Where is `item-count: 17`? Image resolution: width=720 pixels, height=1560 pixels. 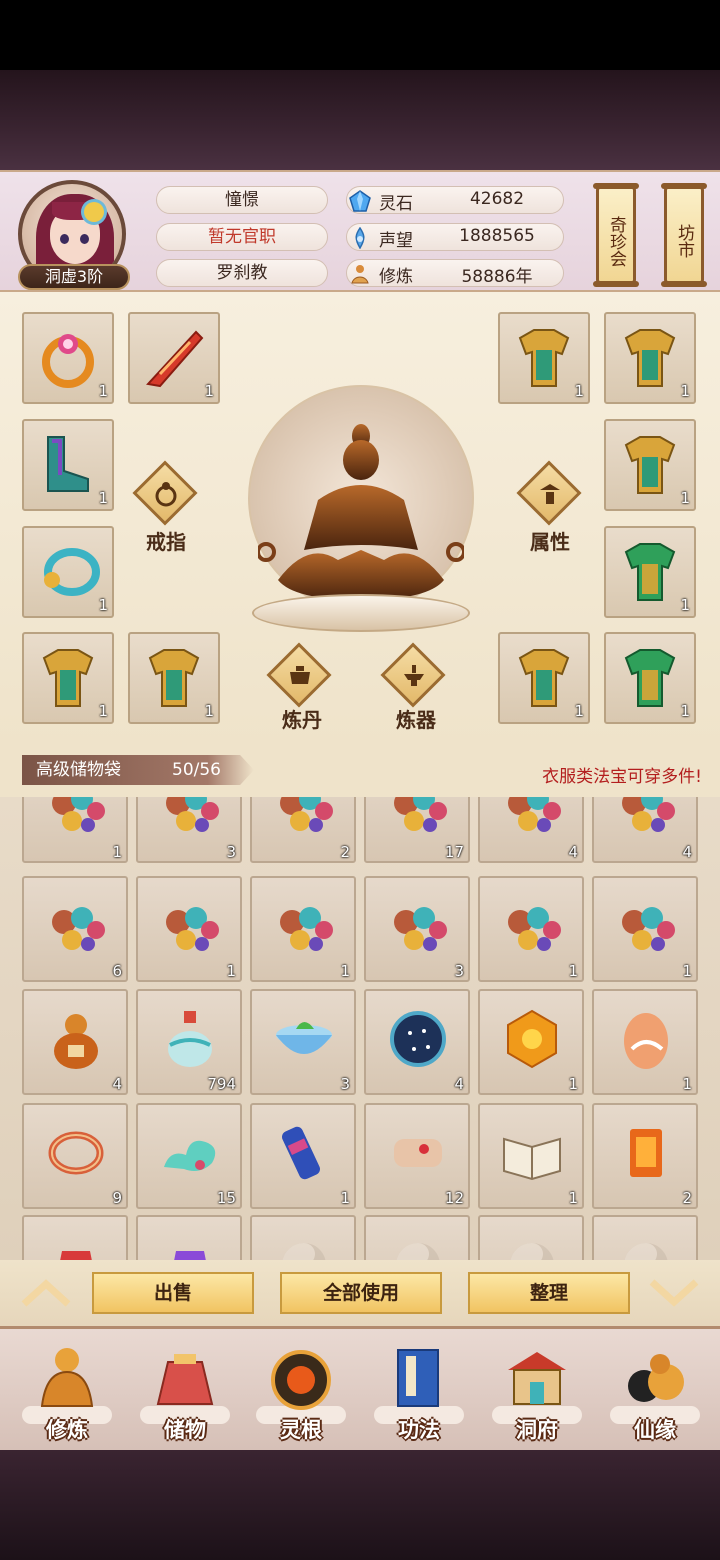 item-count: 17 is located at coordinates (454, 852).